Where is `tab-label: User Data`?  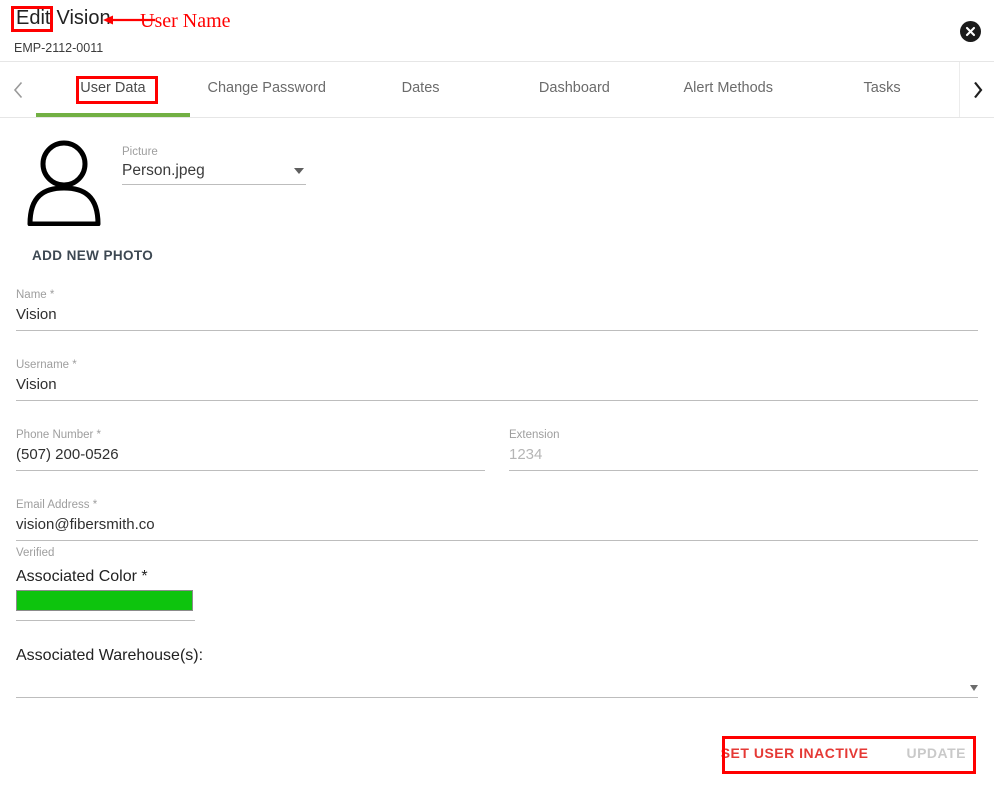 tab-label: User Data is located at coordinates (113, 87).